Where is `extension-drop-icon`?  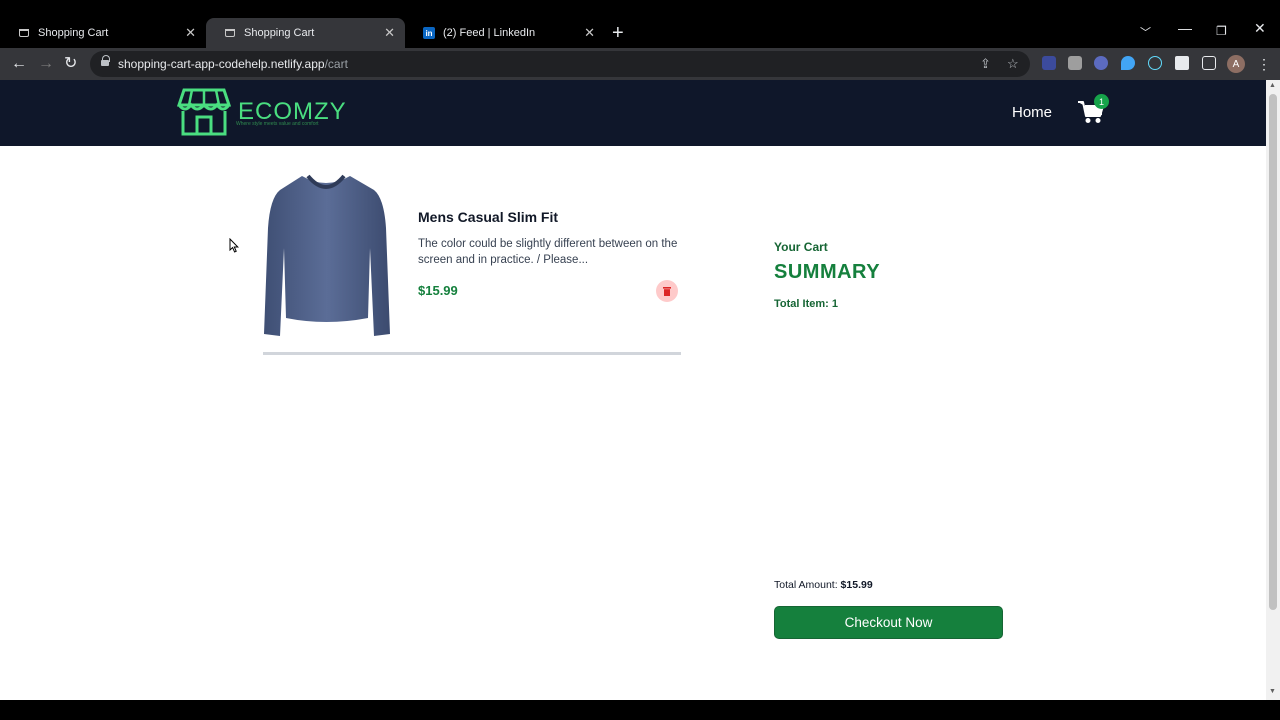
extension-drop-icon is located at coordinates (1128, 63).